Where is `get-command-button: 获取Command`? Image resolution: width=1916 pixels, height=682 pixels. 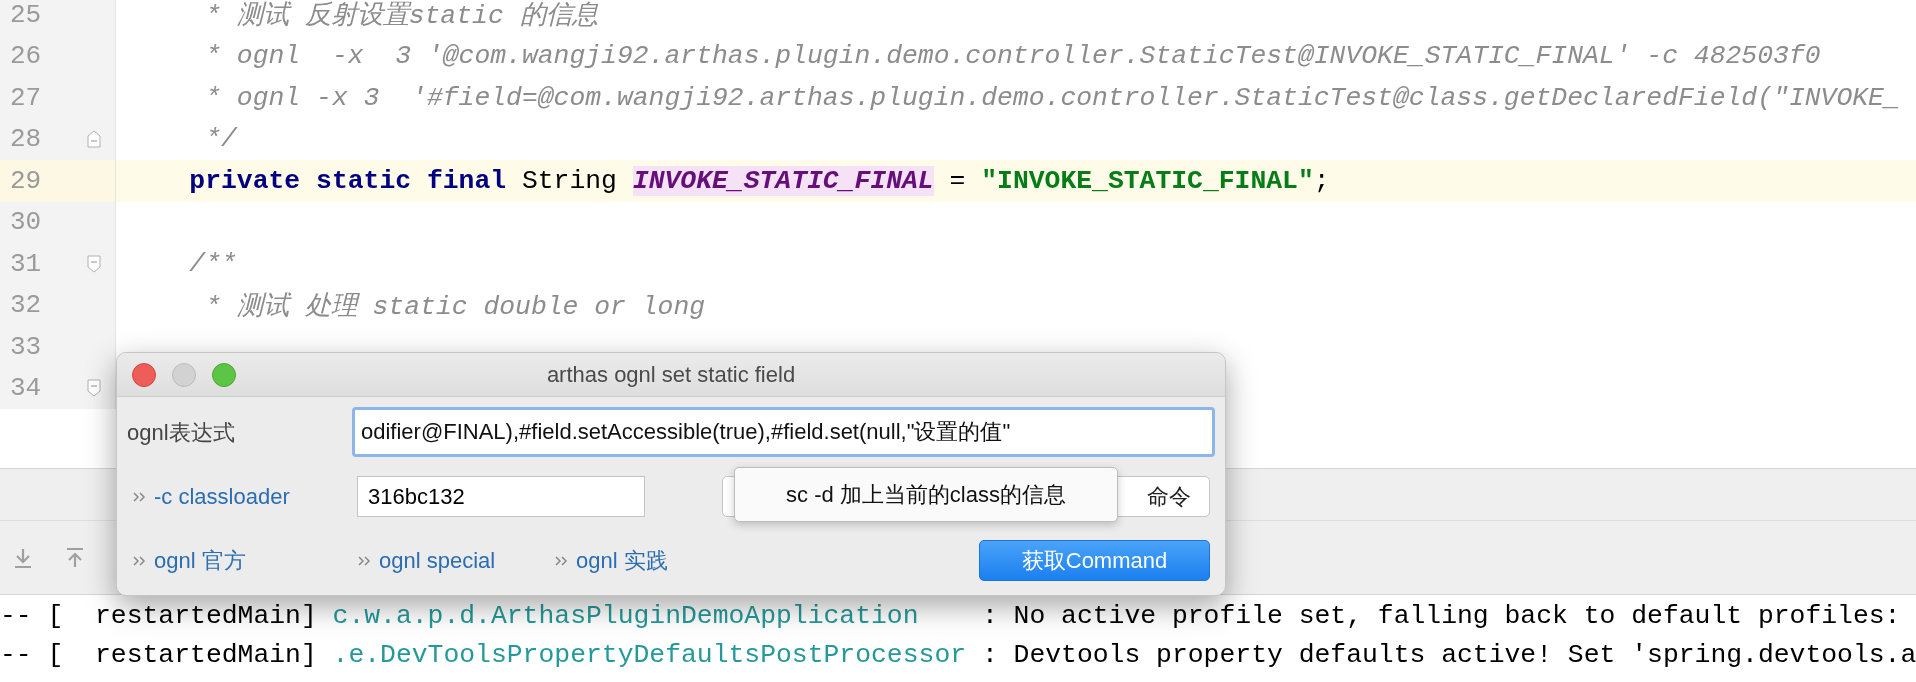 get-command-button: 获取Command is located at coordinates (1094, 560).